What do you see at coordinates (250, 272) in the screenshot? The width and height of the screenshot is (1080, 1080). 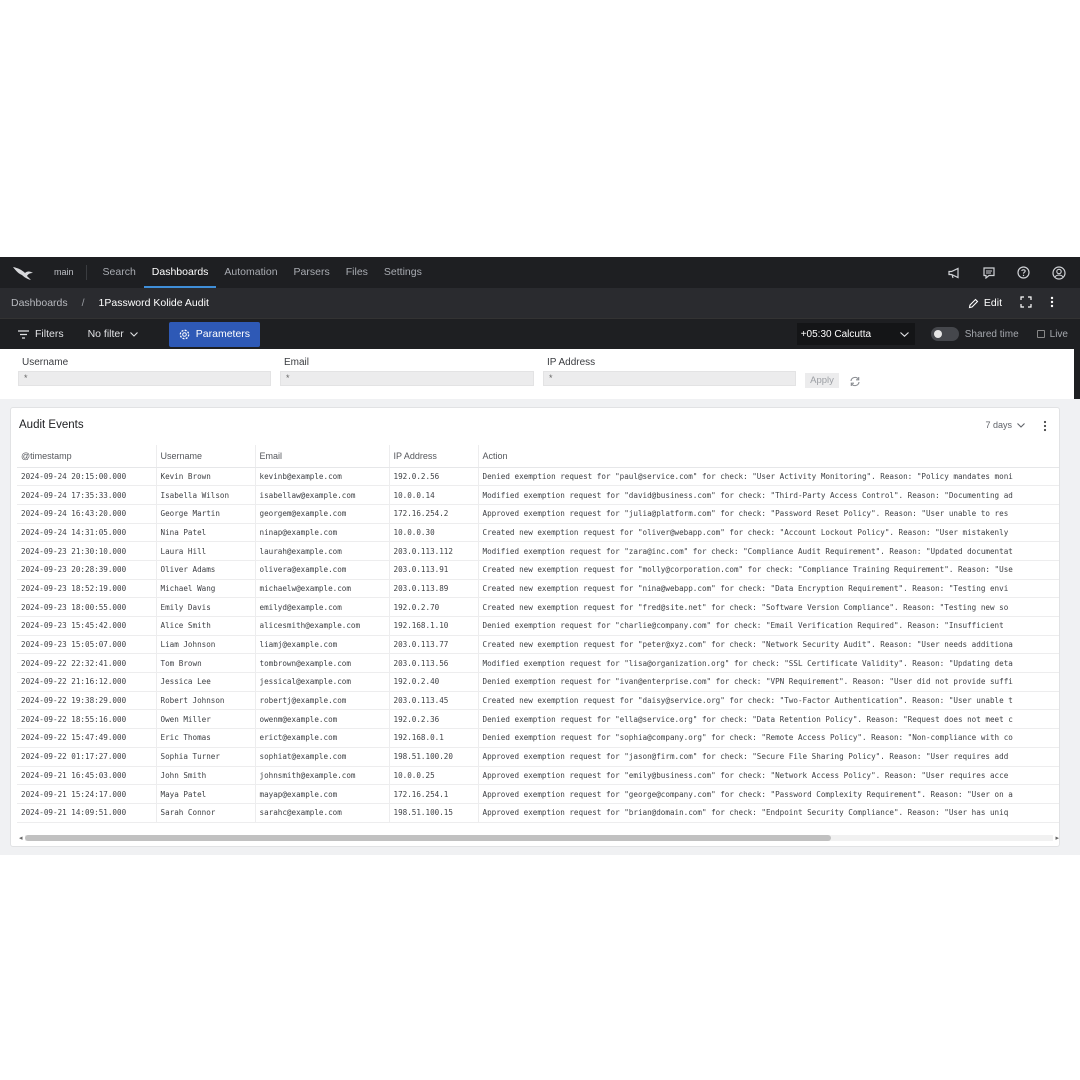 I see `nav-item-automation: Automation` at bounding box center [250, 272].